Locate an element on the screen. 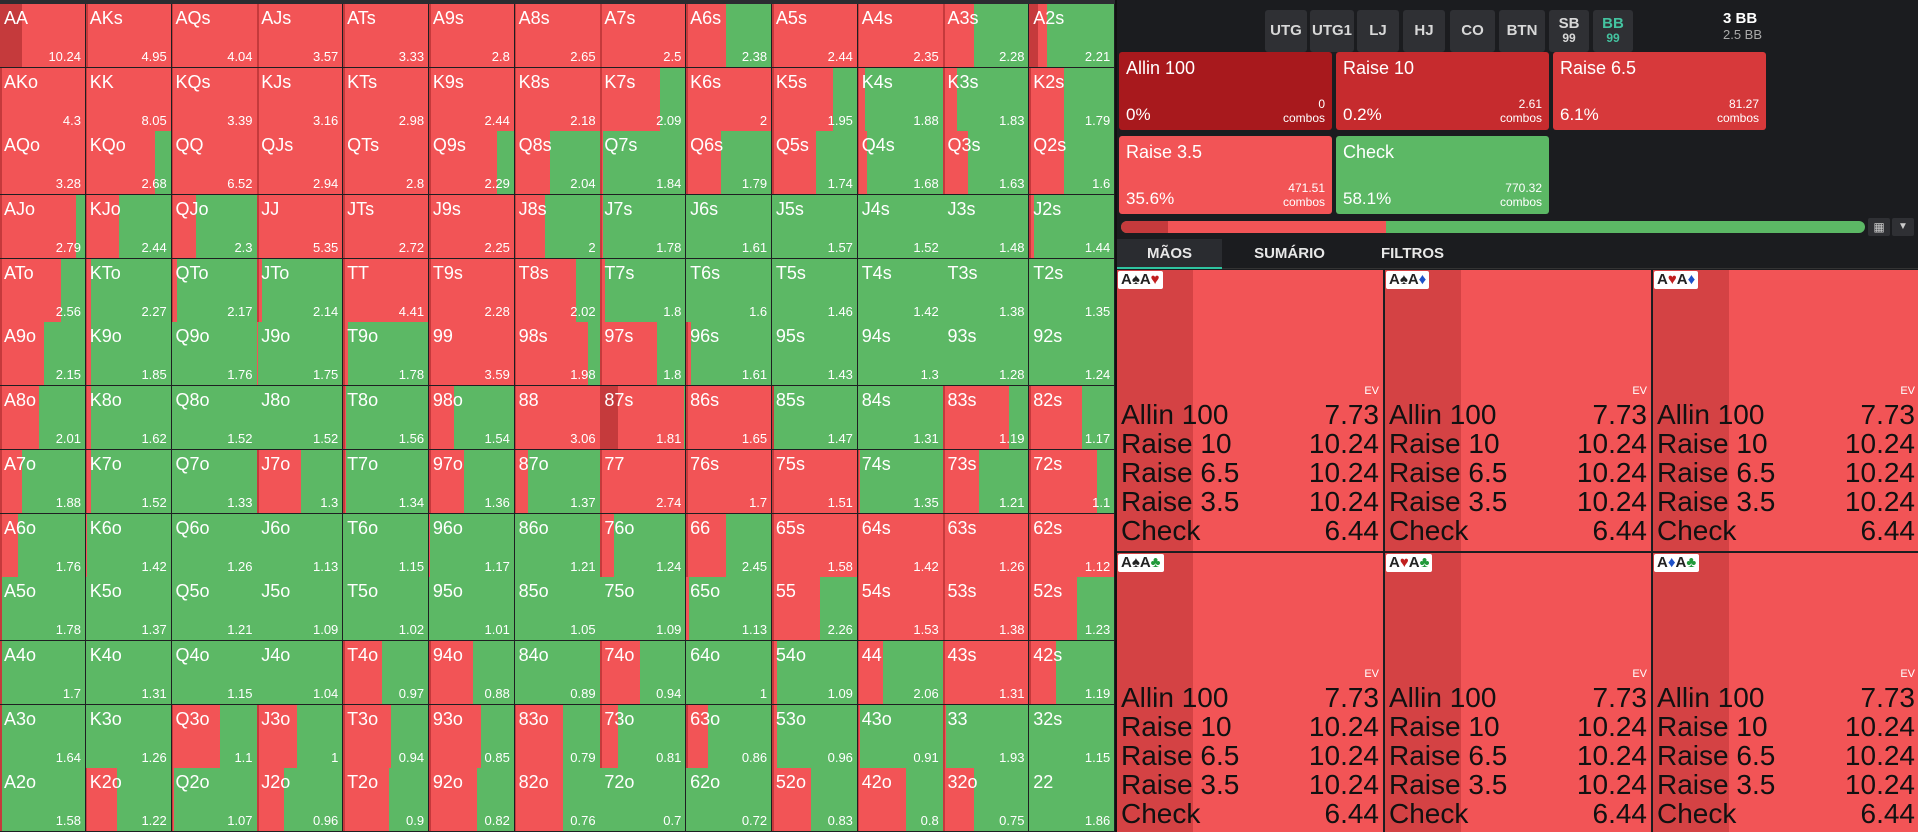 The width and height of the screenshot is (1918, 832). hand-cell: 86s 1.65 is located at coordinates (729, 418).